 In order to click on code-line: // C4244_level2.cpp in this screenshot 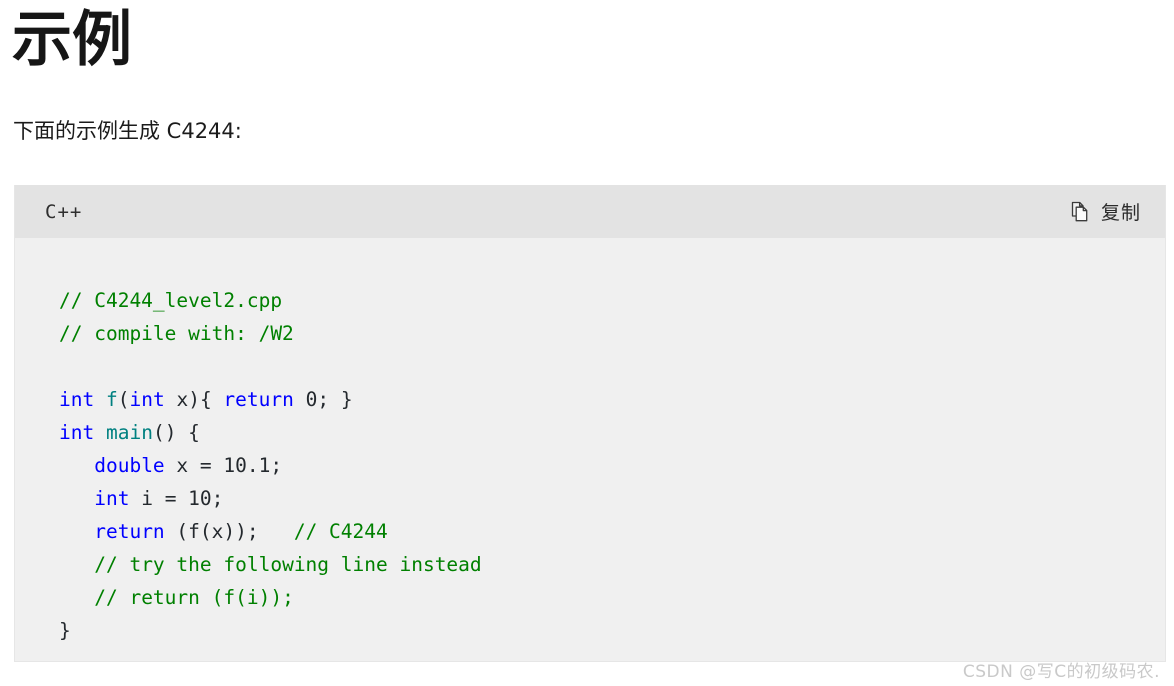, I will do `click(612, 300)`.